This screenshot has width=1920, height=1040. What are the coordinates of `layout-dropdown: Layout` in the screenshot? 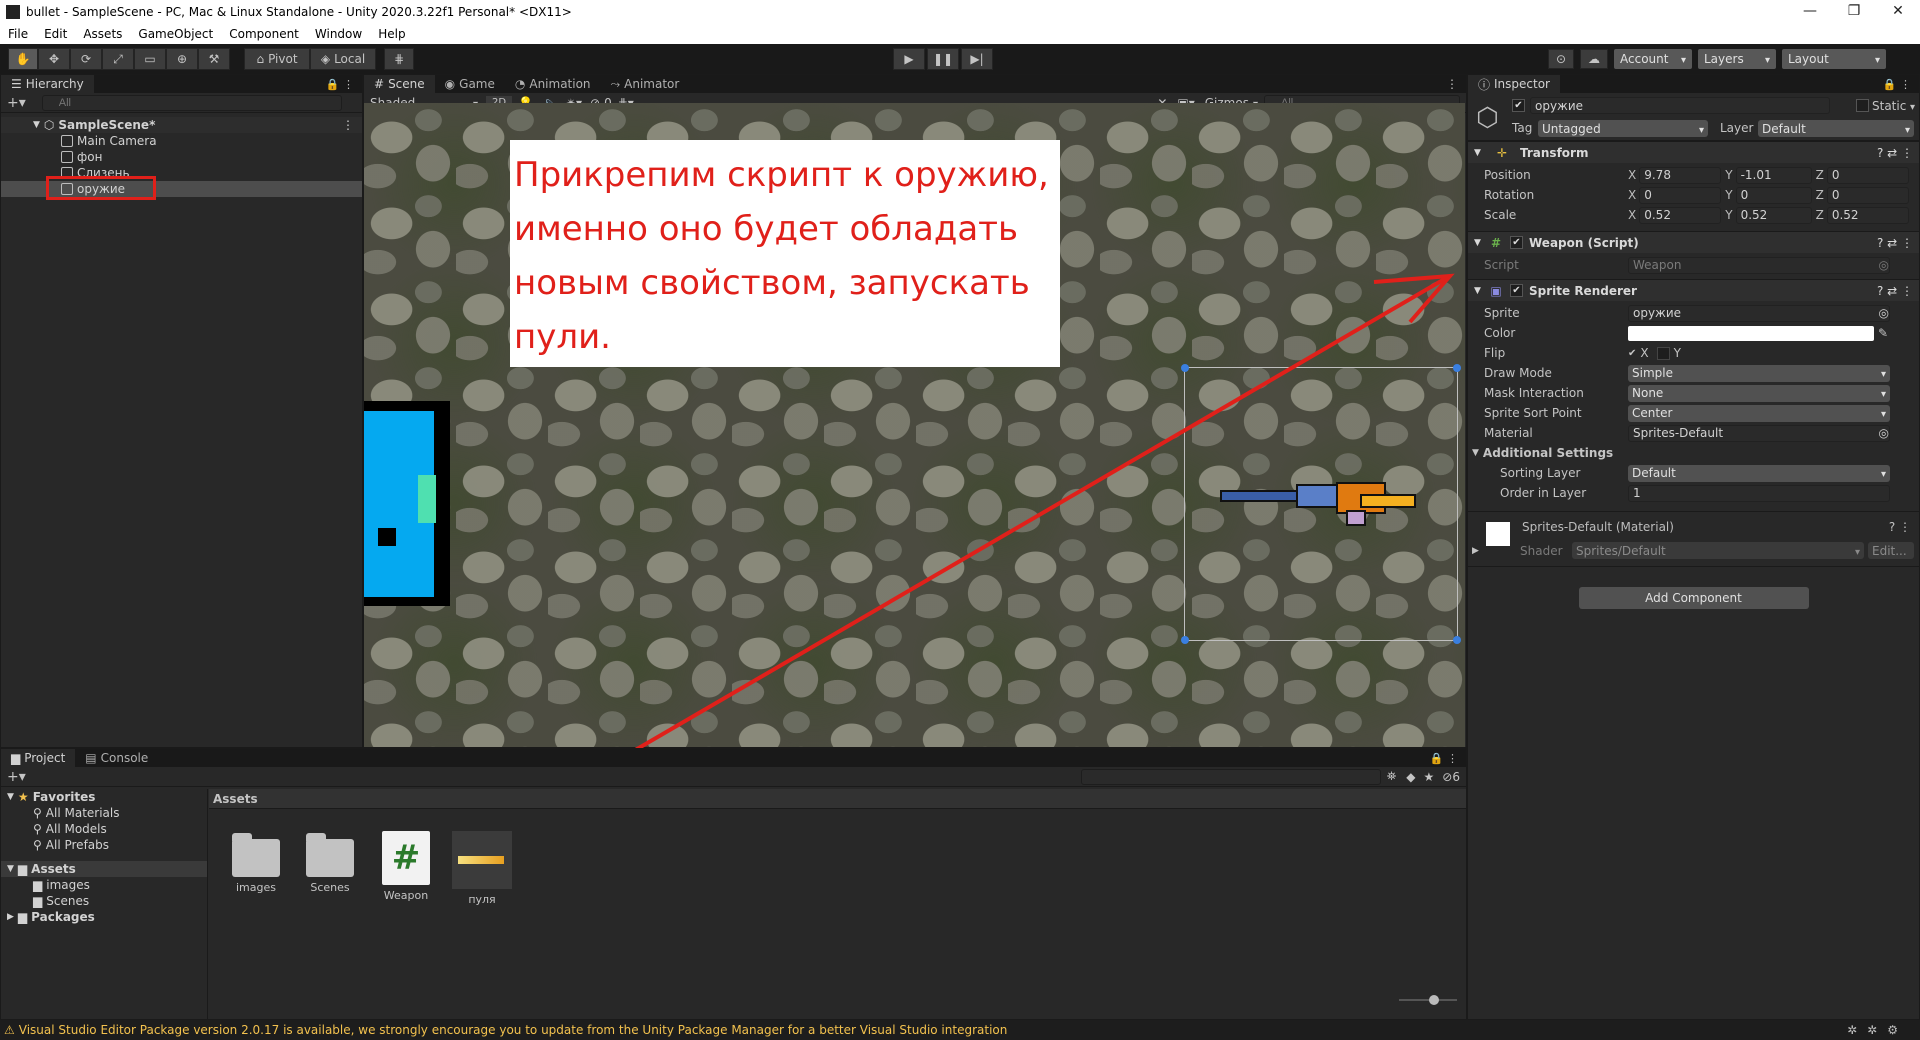 It's located at (1834, 59).